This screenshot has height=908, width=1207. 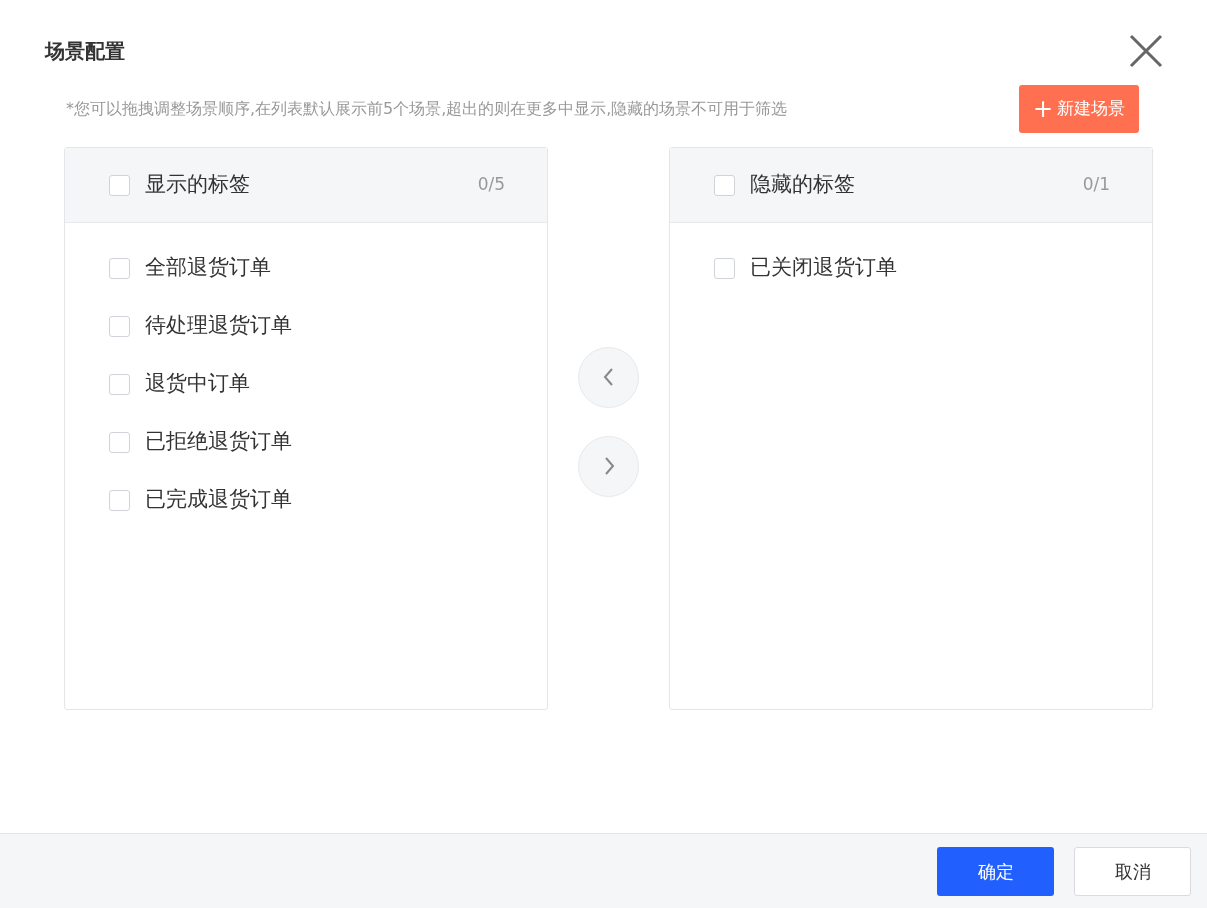 I want to click on list-item-label: 待处理退货订单, so click(x=218, y=326).